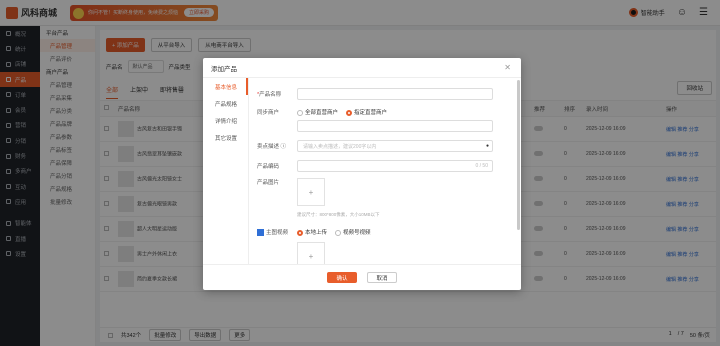 The height and width of the screenshot is (346, 720). What do you see at coordinates (226, 171) in the screenshot?
I see `modal-nav: 基本信息 产品规格 详情介绍 其它设置` at bounding box center [226, 171].